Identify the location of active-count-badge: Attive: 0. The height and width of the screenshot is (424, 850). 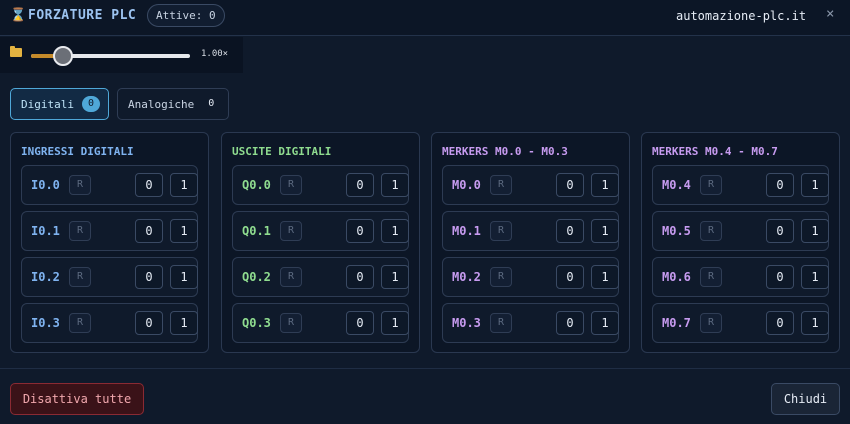
(186, 15).